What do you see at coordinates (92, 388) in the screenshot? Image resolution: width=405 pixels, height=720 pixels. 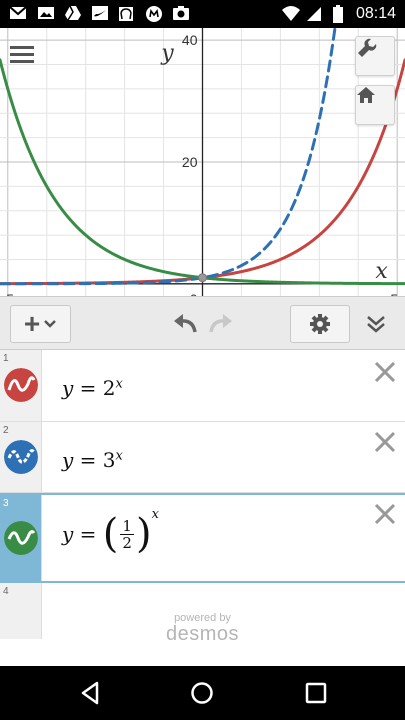 I see `expression-formula: y = 2x` at bounding box center [92, 388].